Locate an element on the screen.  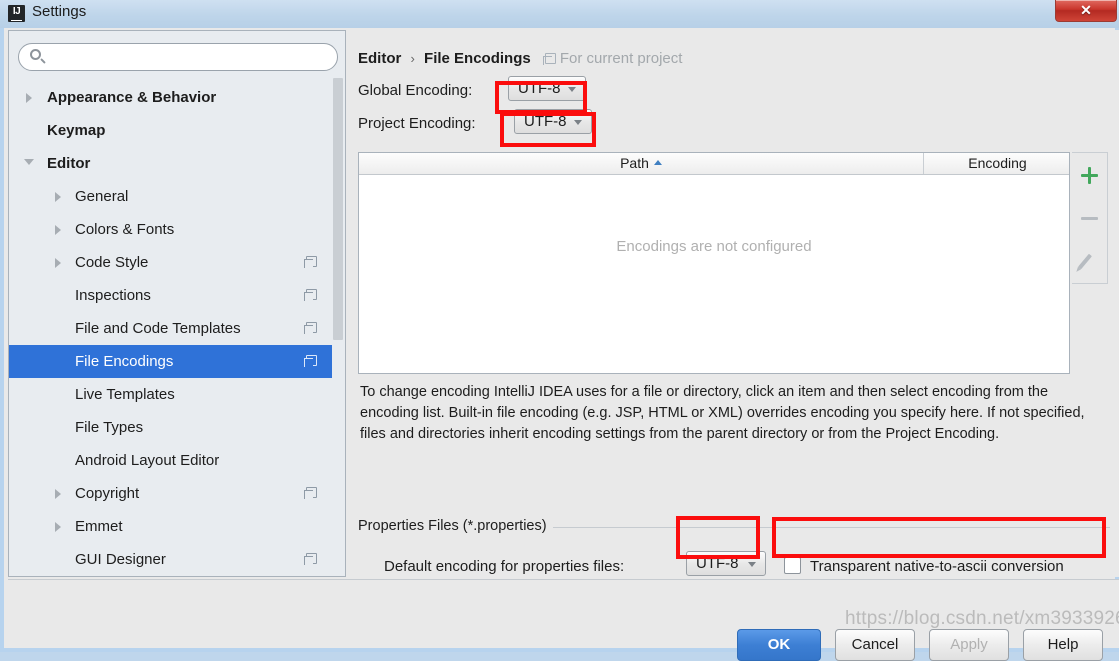
window-title: Settings is located at coordinates (59, 11).